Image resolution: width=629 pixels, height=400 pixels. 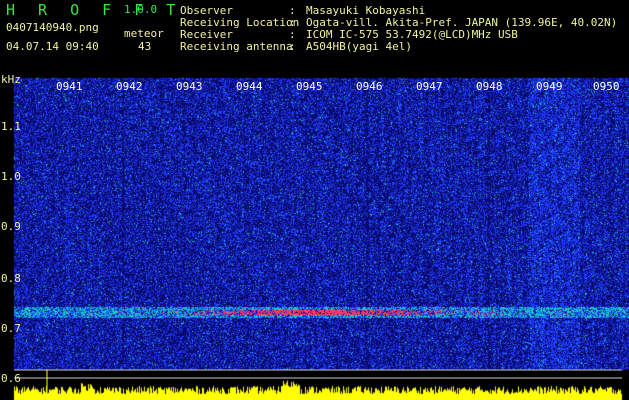 What do you see at coordinates (52, 46) in the screenshot?
I see `observation-datetime: 04.07.14 09:40` at bounding box center [52, 46].